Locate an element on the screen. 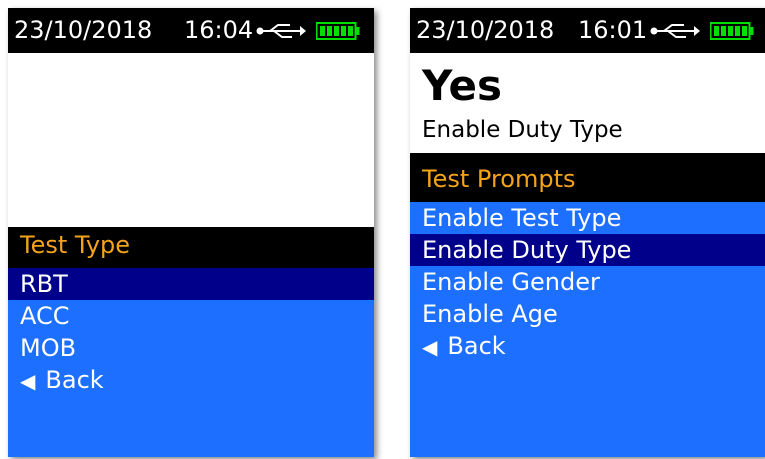 Image resolution: width=765 pixels, height=459 pixels. menu-title: Test Prompts is located at coordinates (499, 179).